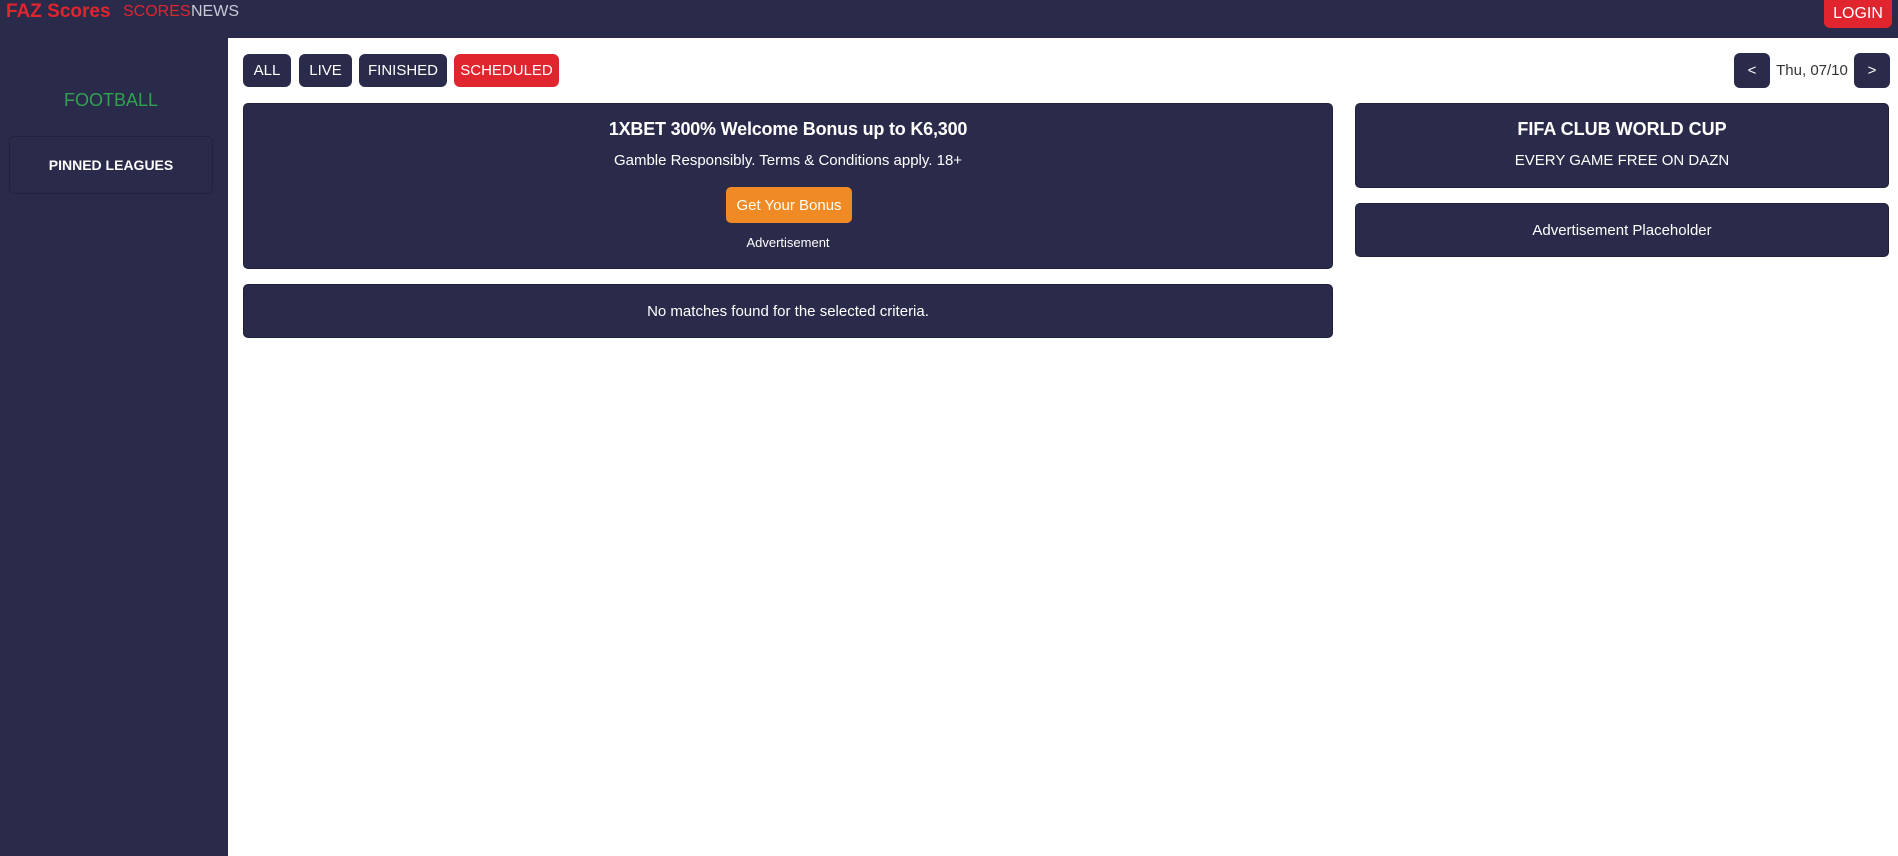 This screenshot has width=1898, height=856. Describe the element at coordinates (788, 242) in the screenshot. I see `ad-caption: Advertisement` at that location.